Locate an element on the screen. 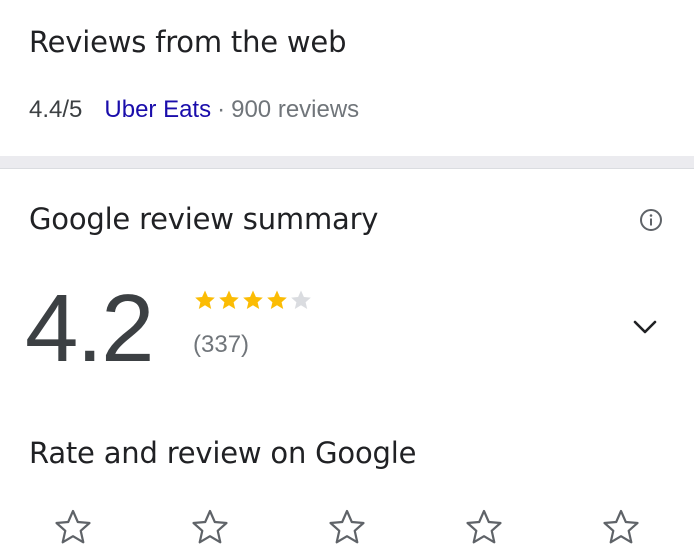 The width and height of the screenshot is (694, 548). rate-stars-row is located at coordinates (347, 522).